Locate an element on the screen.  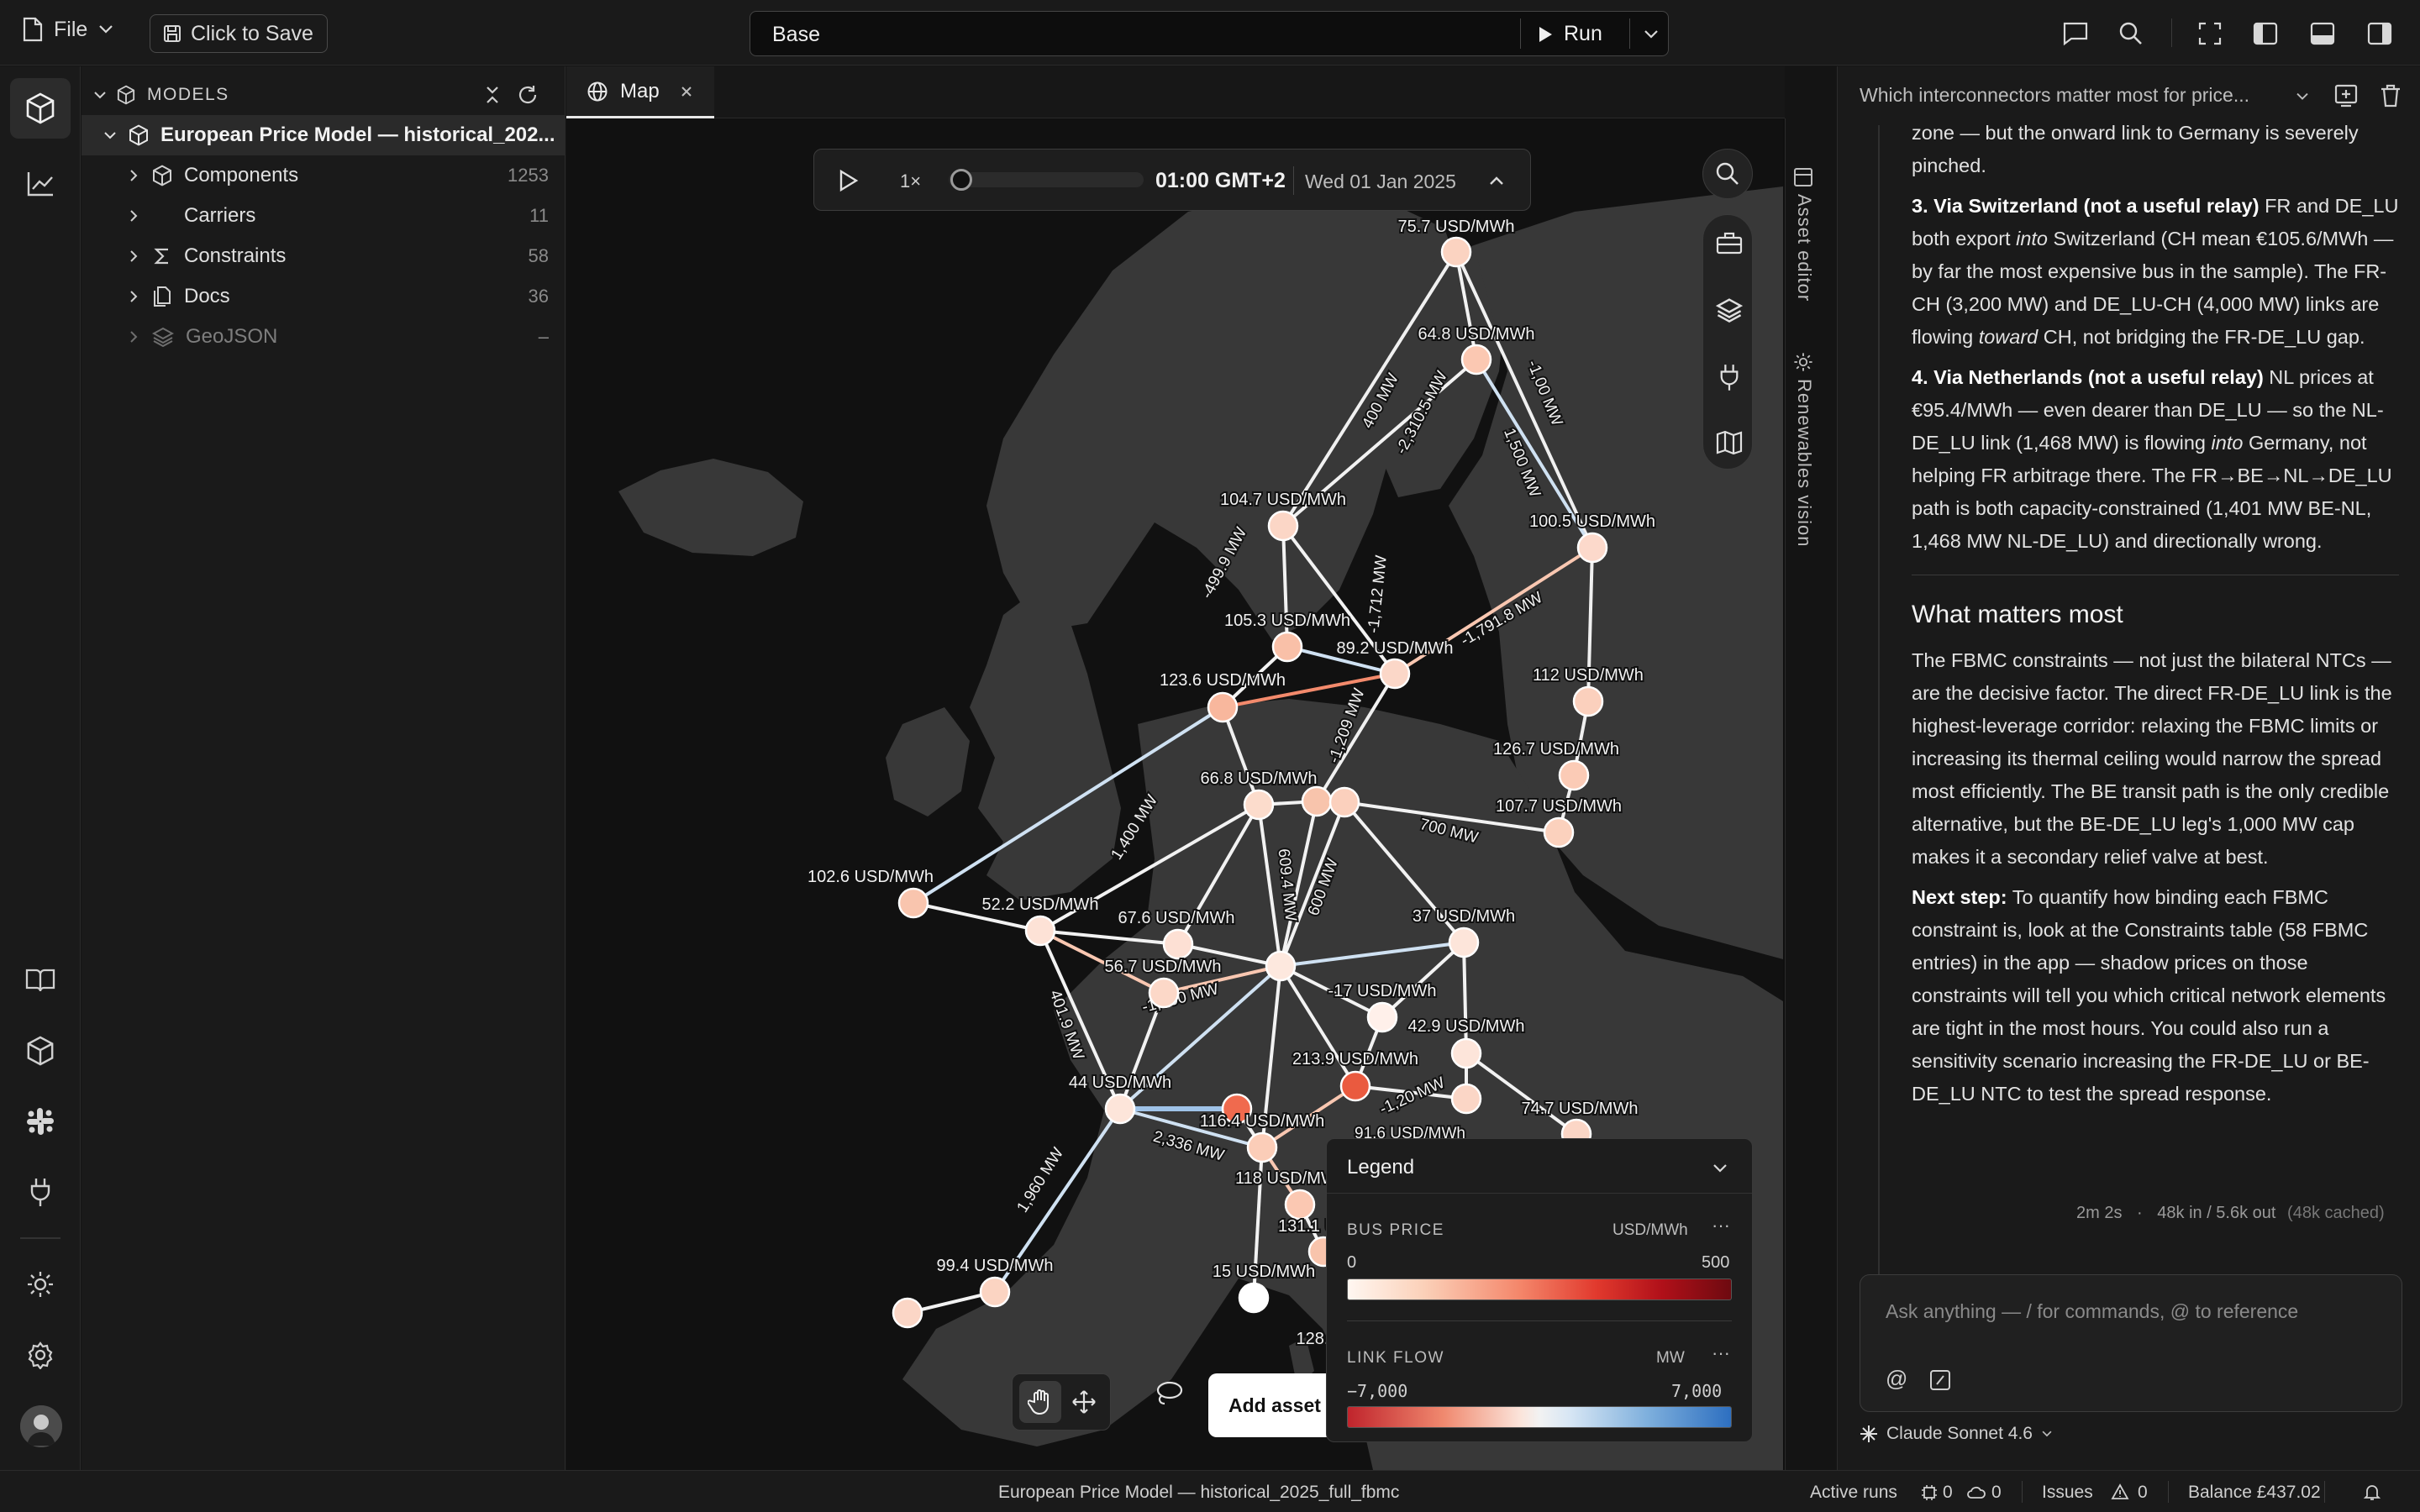
file-menu-button: File is located at coordinates (68, 29).